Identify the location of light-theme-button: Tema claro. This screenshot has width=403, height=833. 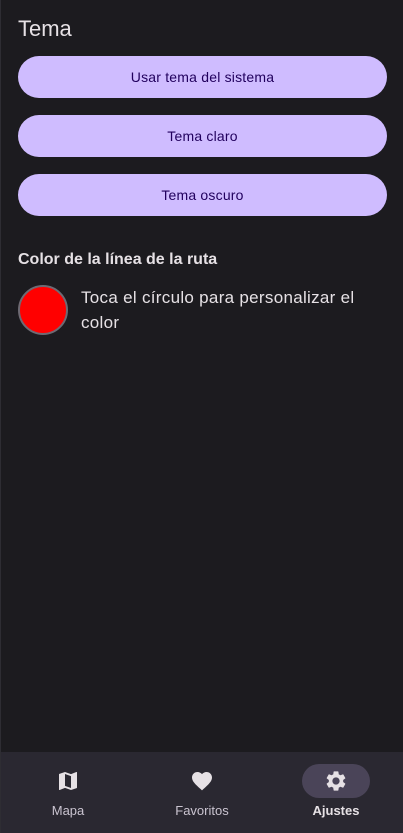
(202, 136).